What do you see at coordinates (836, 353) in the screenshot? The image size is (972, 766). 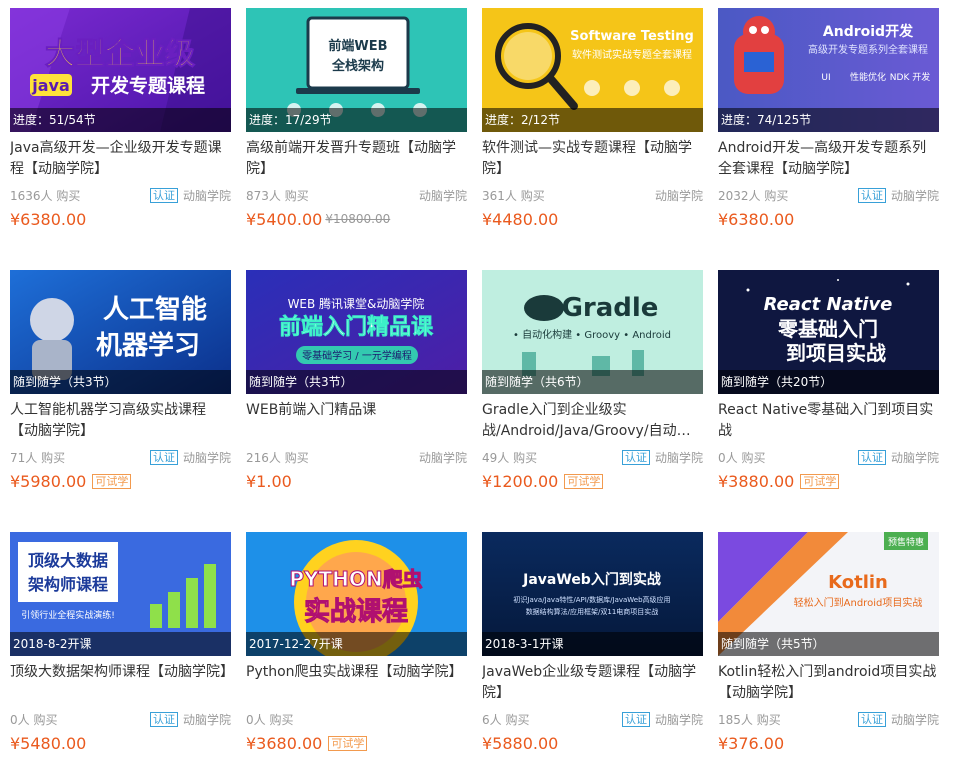 I see `banner-text: 到项目实战` at bounding box center [836, 353].